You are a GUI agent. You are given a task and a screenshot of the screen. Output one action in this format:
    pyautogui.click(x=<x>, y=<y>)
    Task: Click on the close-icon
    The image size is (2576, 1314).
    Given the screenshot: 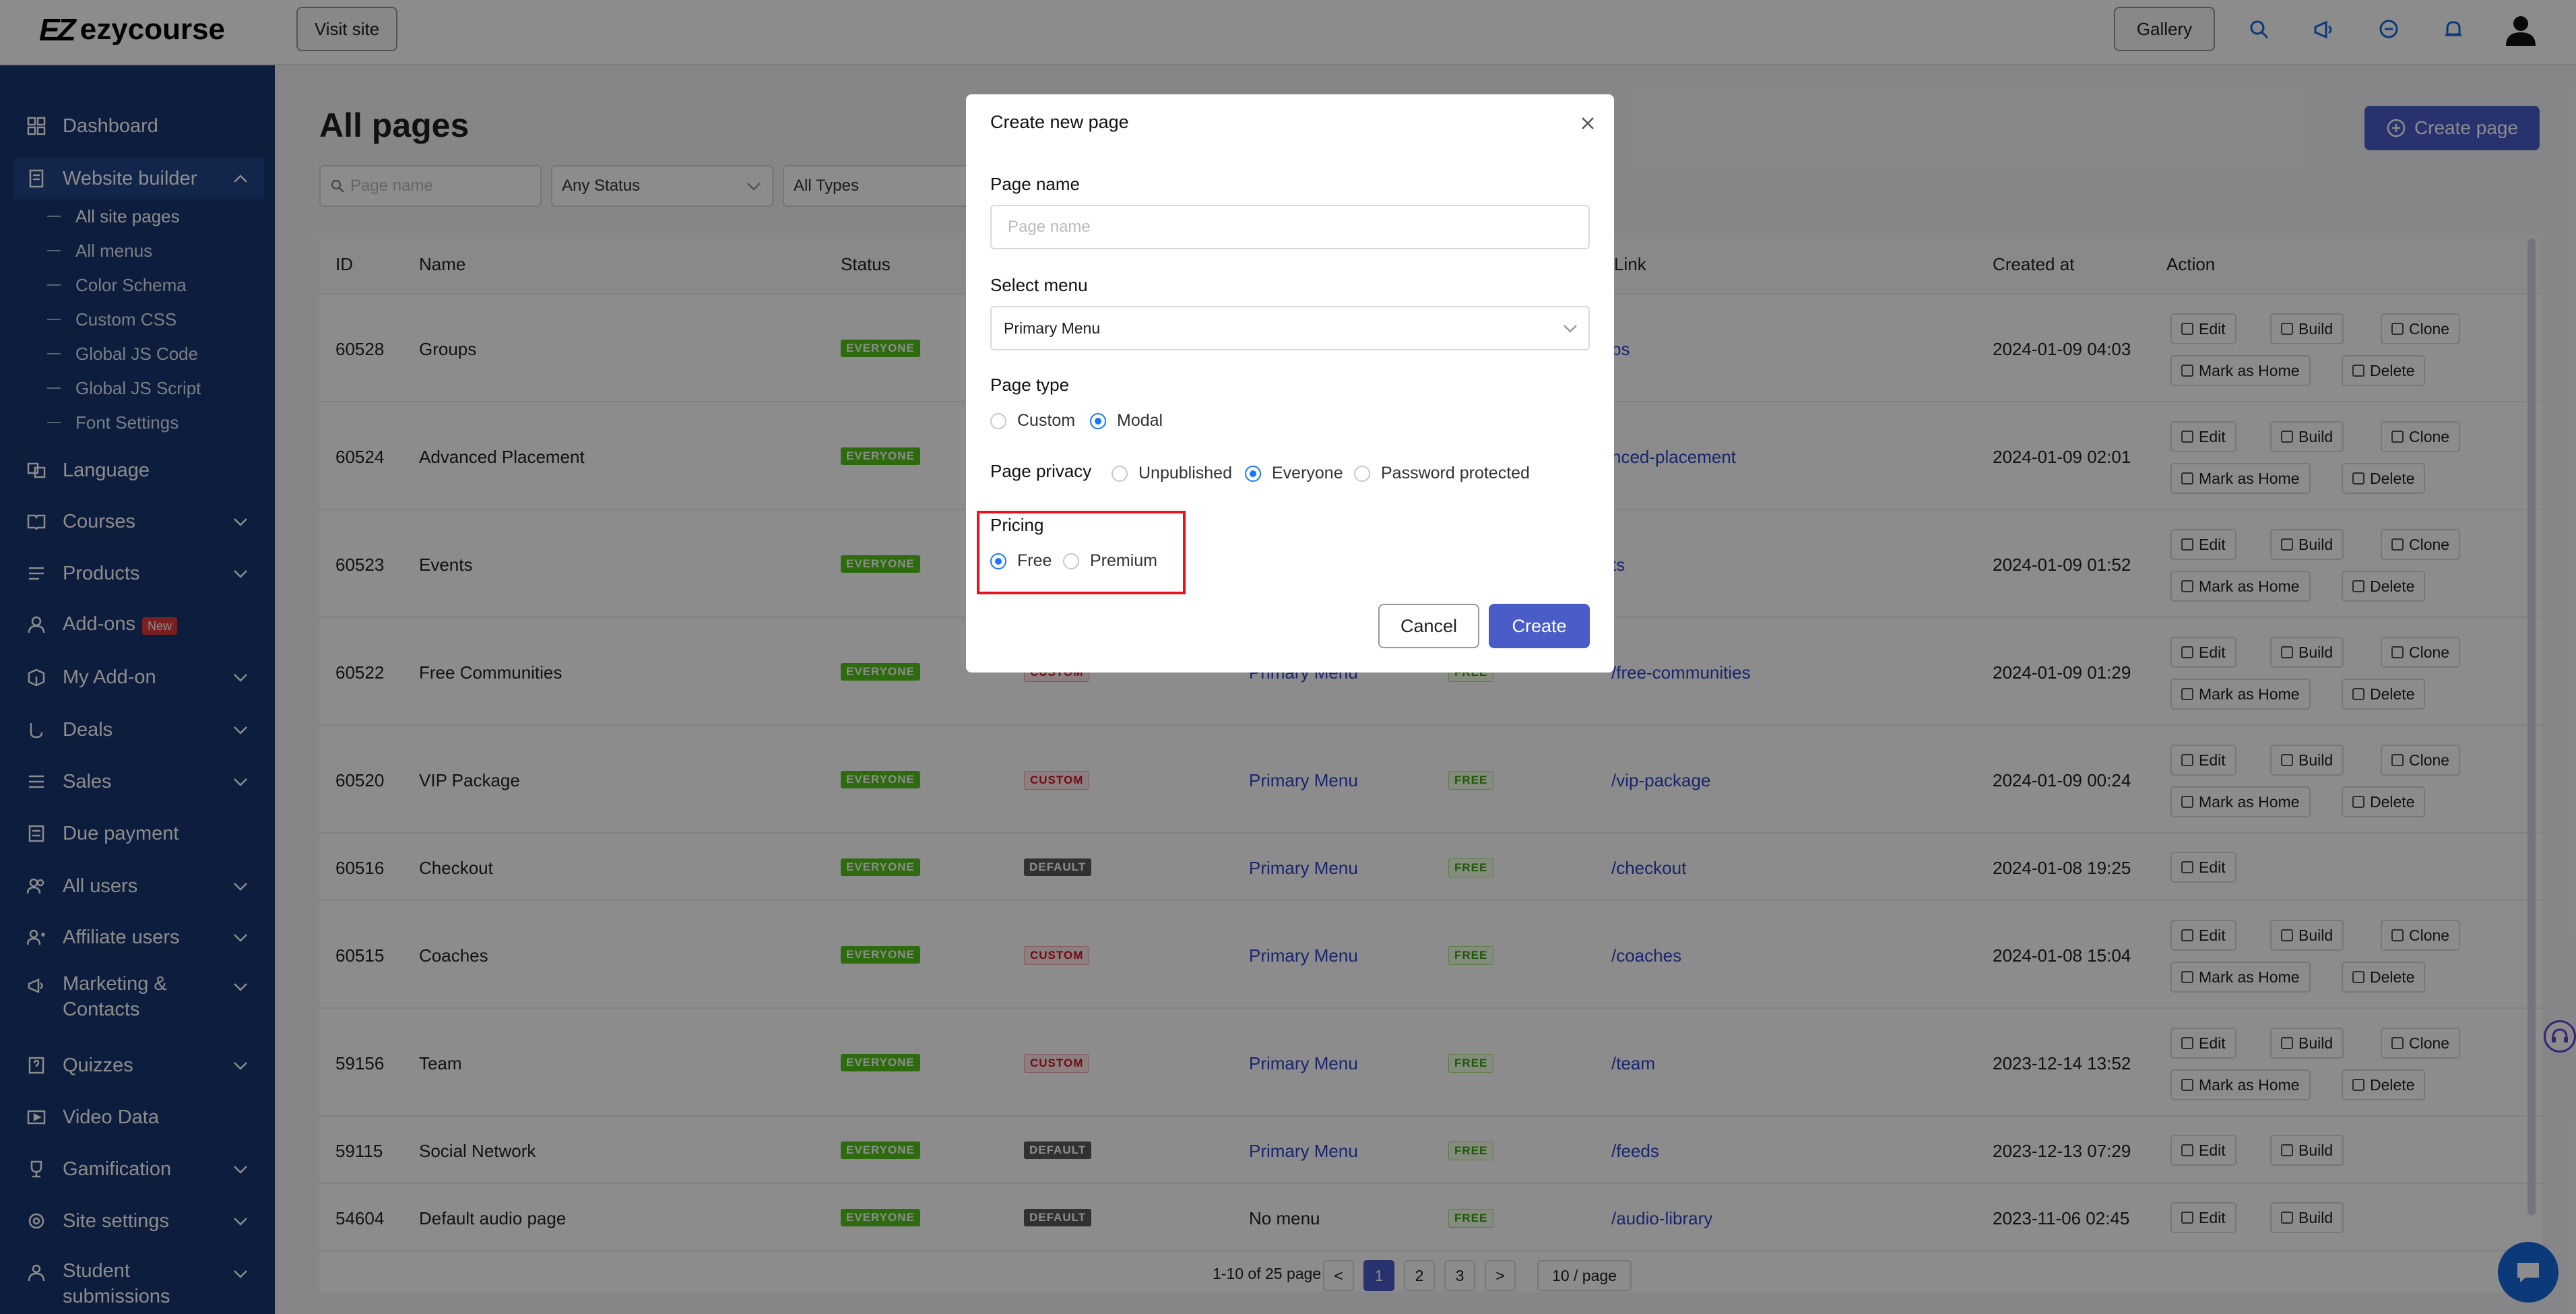 What is the action you would take?
    pyautogui.click(x=1588, y=124)
    